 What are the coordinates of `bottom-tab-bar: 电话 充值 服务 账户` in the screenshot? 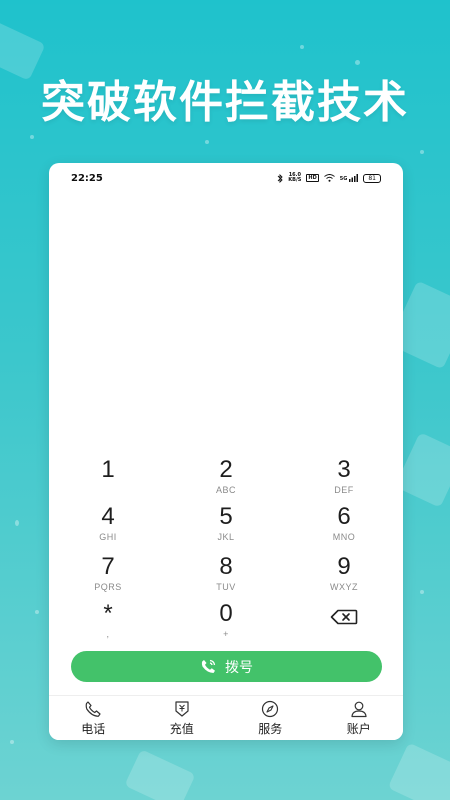 It's located at (226, 717).